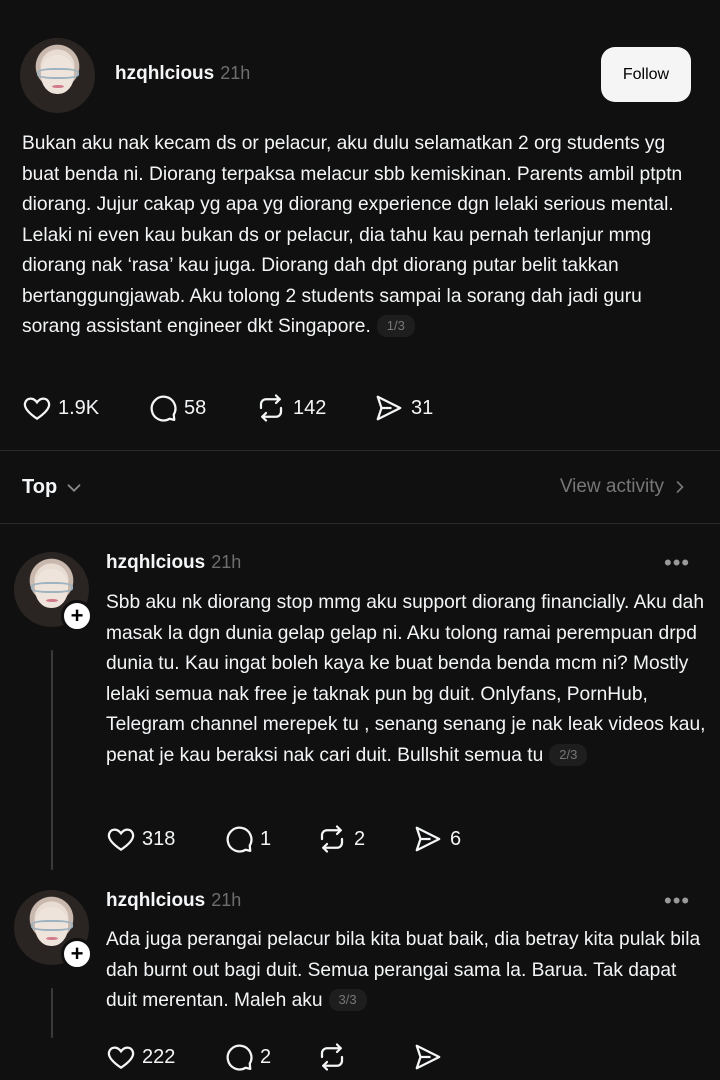 This screenshot has height=1080, width=720. I want to click on sort-label: Top, so click(40, 487).